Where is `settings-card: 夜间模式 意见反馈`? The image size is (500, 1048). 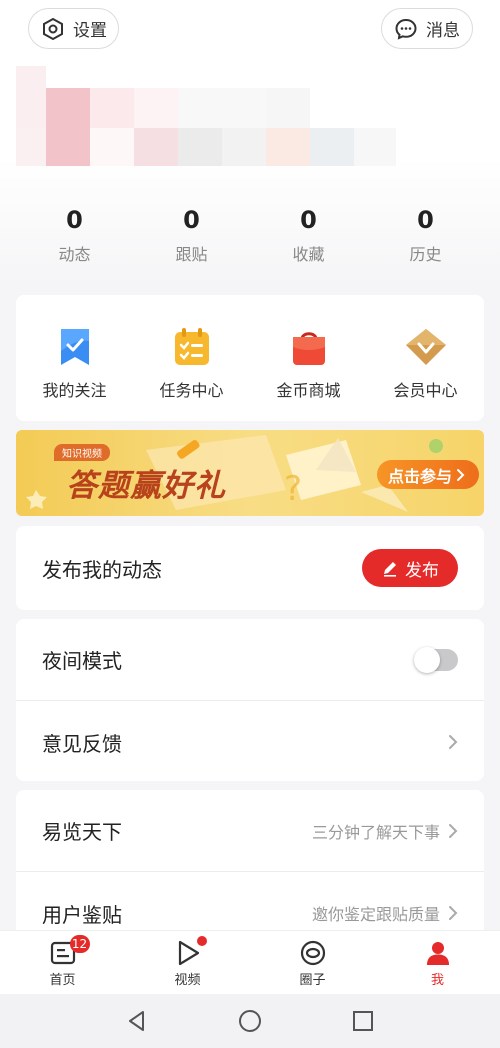
settings-card: 夜间模式 意见反馈 is located at coordinates (250, 700).